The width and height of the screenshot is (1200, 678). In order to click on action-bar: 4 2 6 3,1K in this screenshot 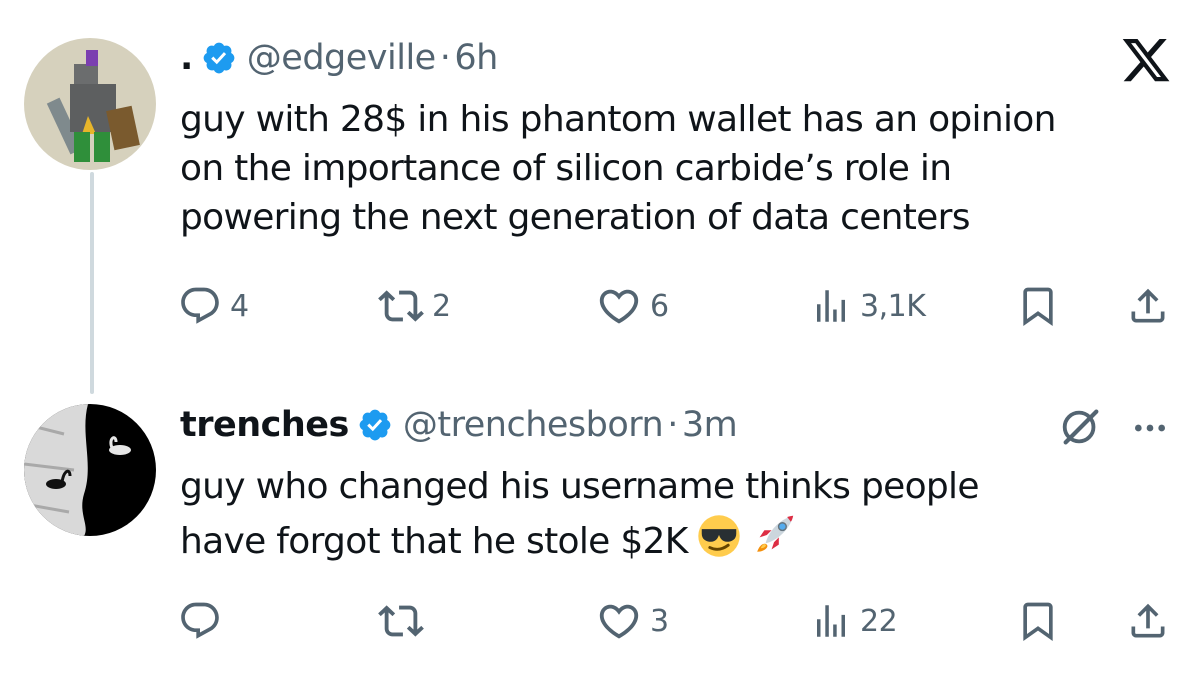, I will do `click(678, 306)`.